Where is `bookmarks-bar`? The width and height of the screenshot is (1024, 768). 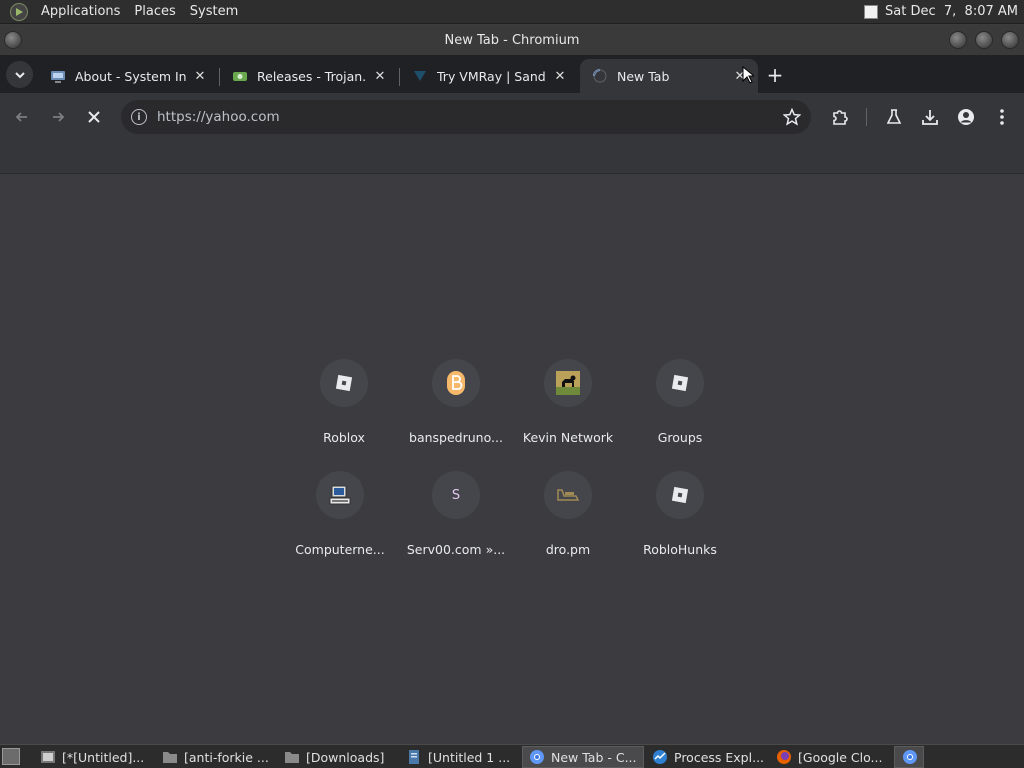 bookmarks-bar is located at coordinates (512, 157).